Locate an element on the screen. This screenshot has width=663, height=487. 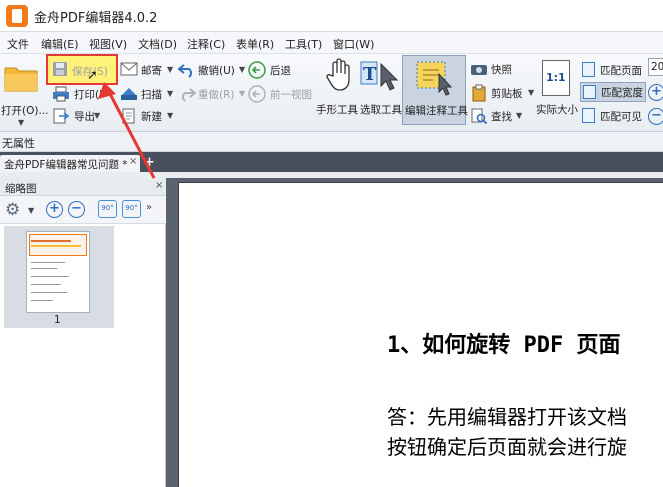
tutorial-arrow-icon is located at coordinates (127, 130).